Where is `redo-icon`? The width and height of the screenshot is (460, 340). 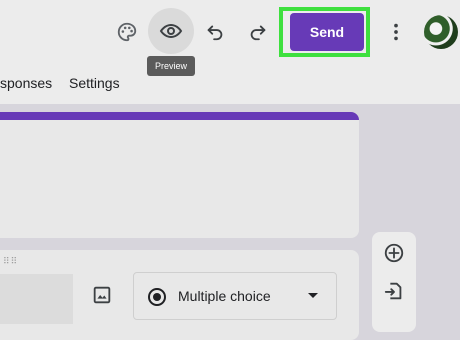
redo-icon is located at coordinates (258, 33).